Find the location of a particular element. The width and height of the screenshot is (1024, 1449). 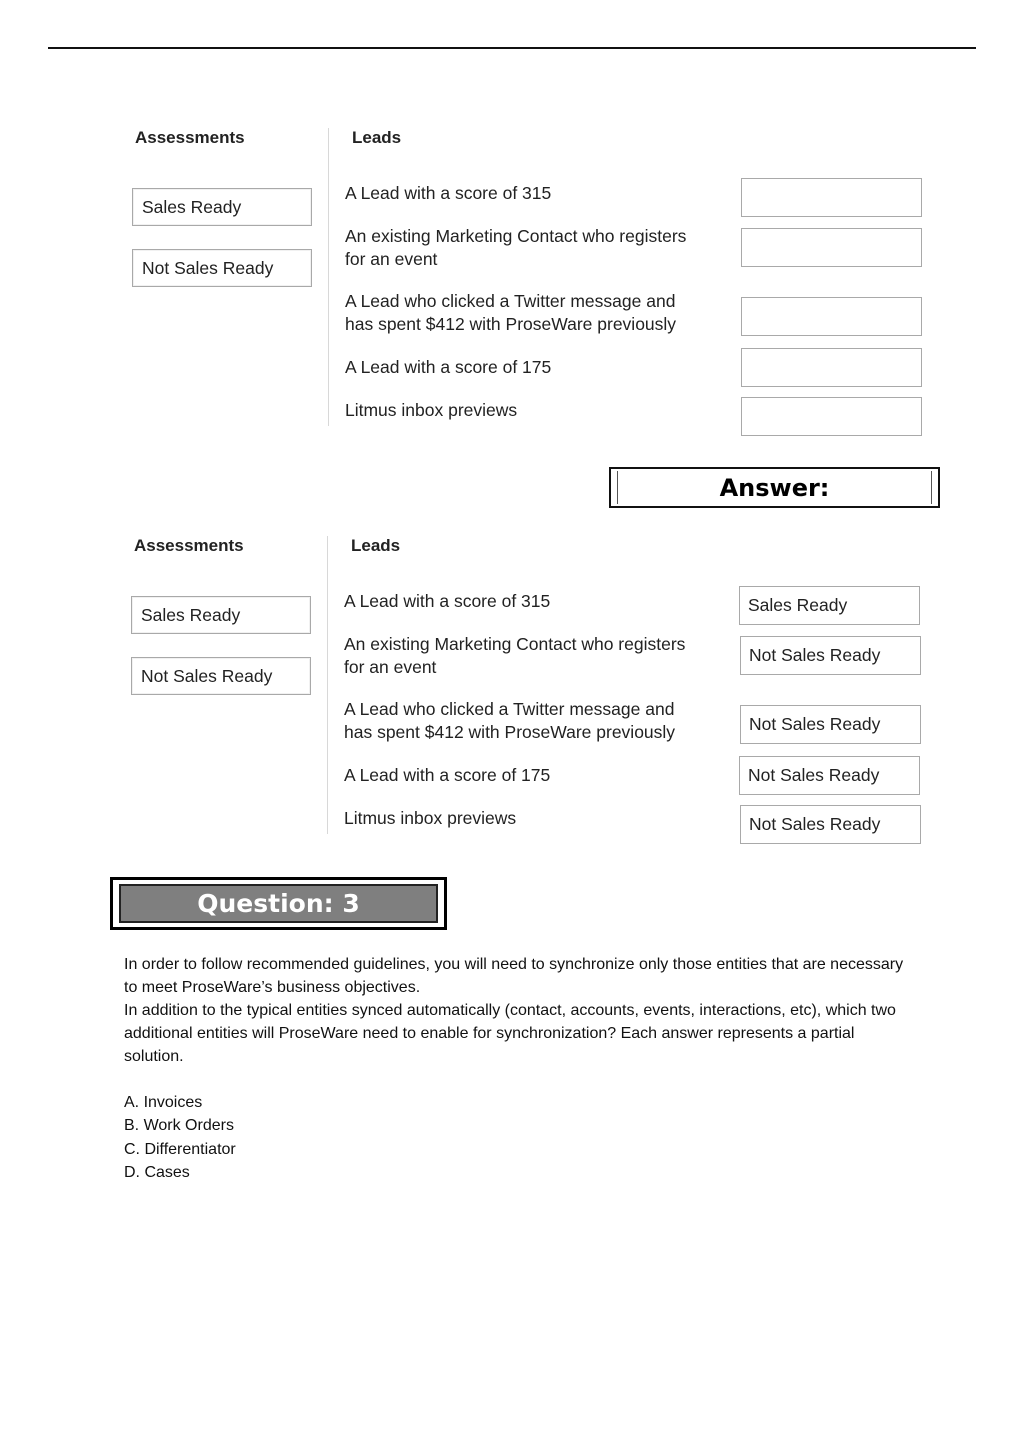

answer-banner-label: Answer: is located at coordinates (774, 487).